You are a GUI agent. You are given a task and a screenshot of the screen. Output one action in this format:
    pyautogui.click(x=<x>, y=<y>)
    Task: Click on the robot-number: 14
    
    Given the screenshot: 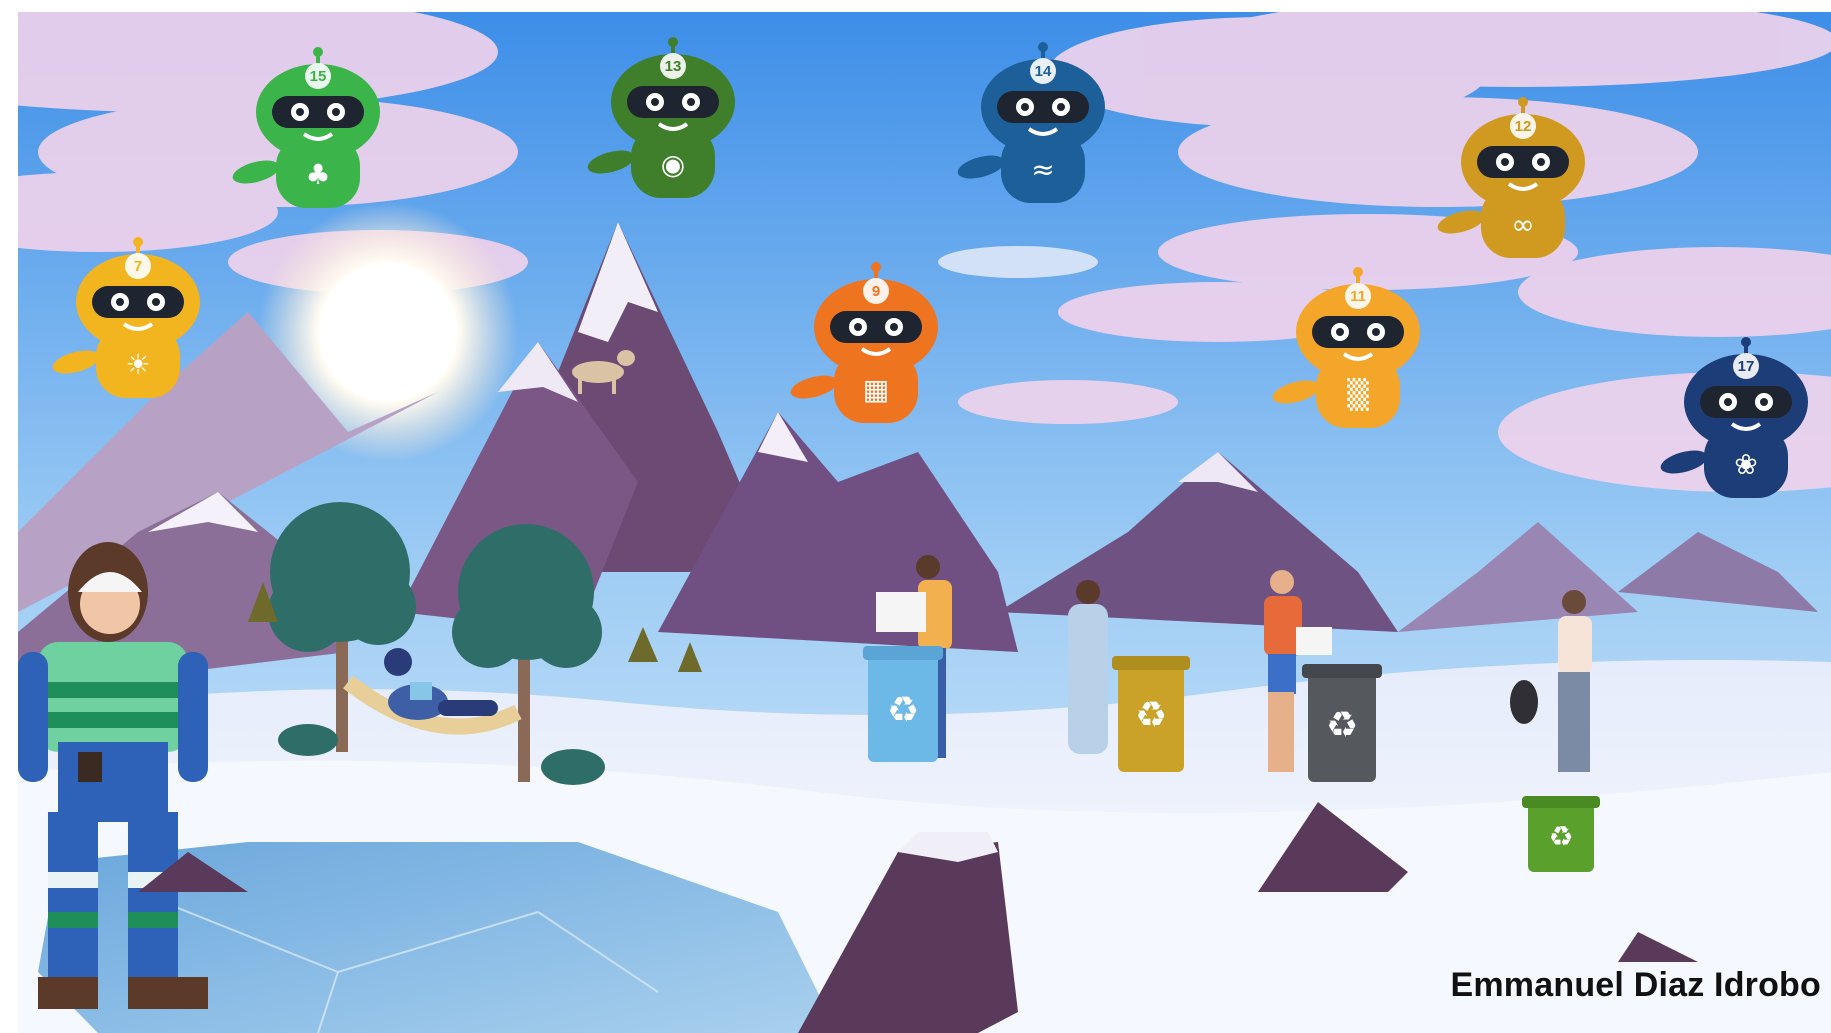 What is the action you would take?
    pyautogui.click(x=1043, y=71)
    